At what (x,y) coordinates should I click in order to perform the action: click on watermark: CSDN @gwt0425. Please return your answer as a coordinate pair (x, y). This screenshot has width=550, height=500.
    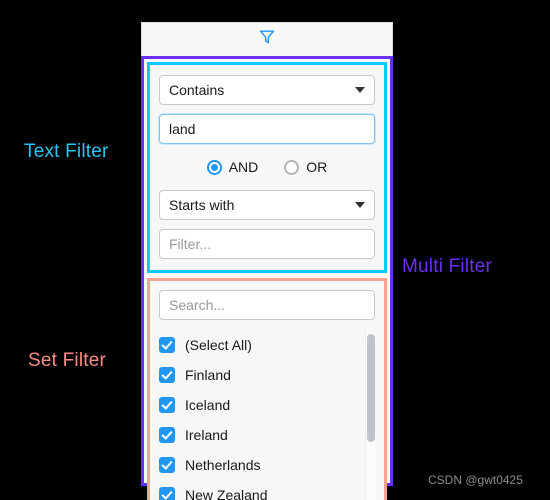
    Looking at the image, I should click on (475, 480).